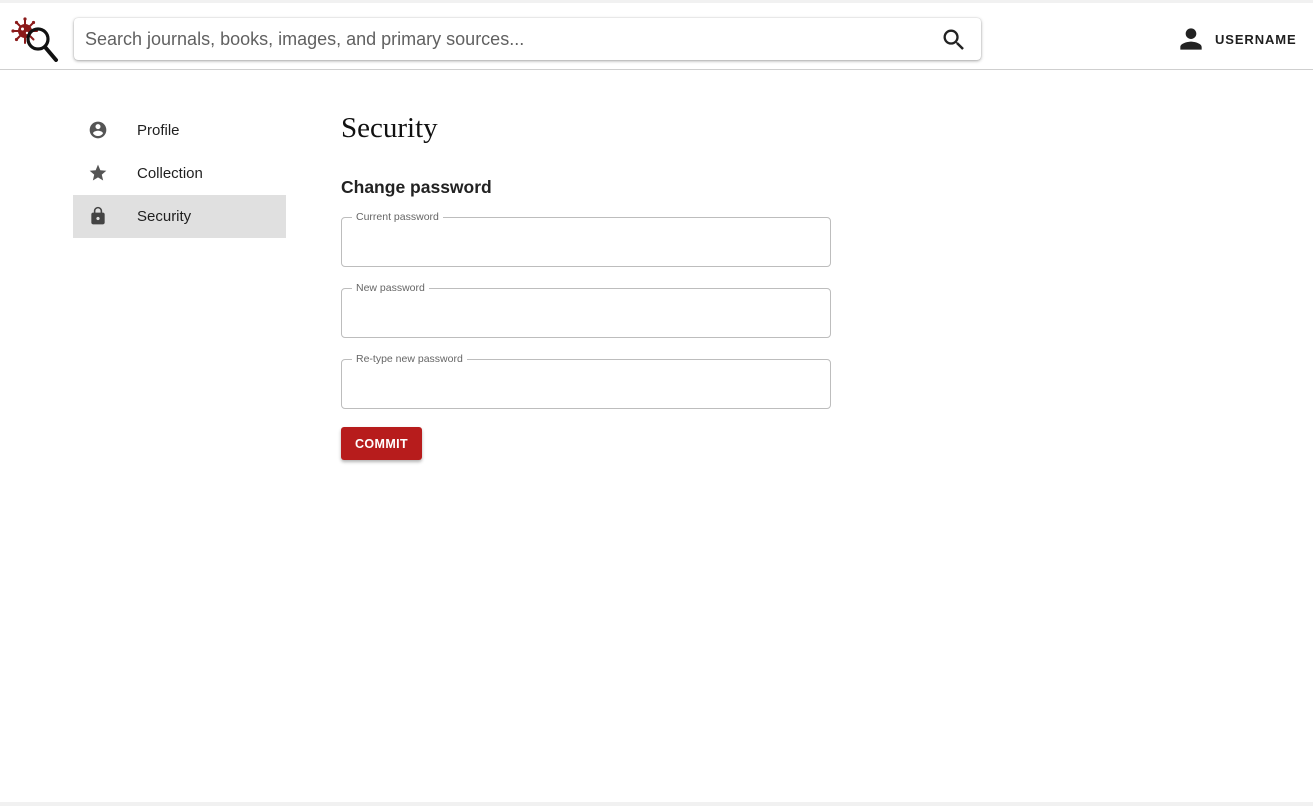 The height and width of the screenshot is (806, 1313). I want to click on sidebar-item-label: Profile, so click(158, 130).